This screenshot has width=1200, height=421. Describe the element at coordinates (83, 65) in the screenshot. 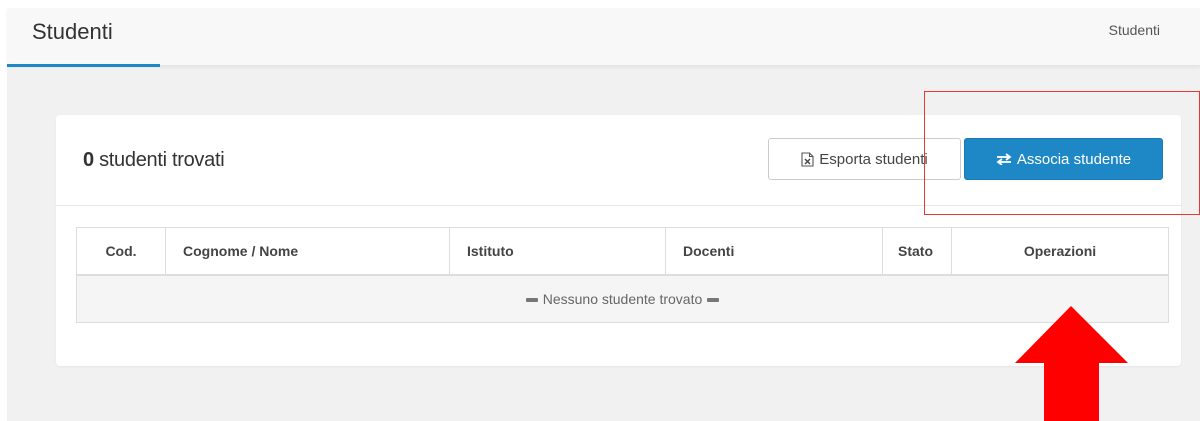

I see `title-underline` at that location.